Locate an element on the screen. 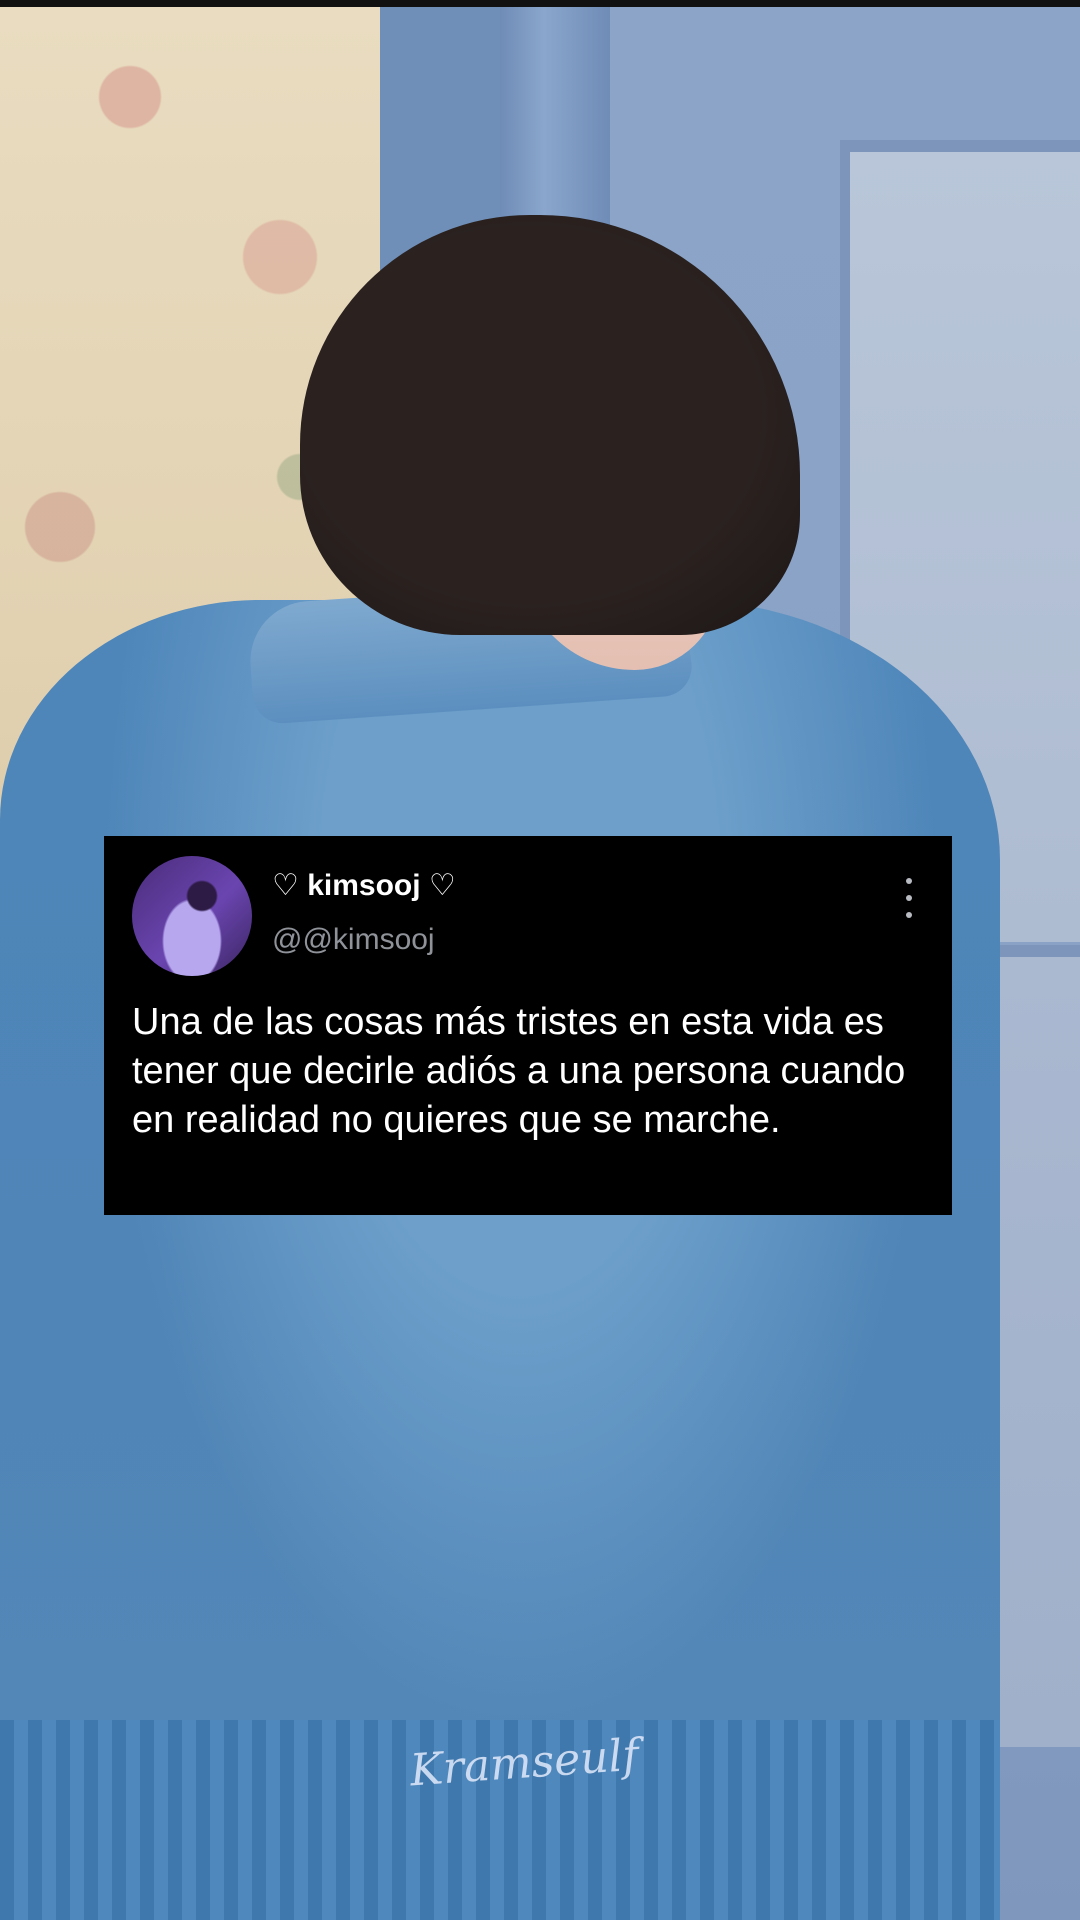 The image size is (1080, 1920). user-handle: @@kimsooj is located at coordinates (353, 940).